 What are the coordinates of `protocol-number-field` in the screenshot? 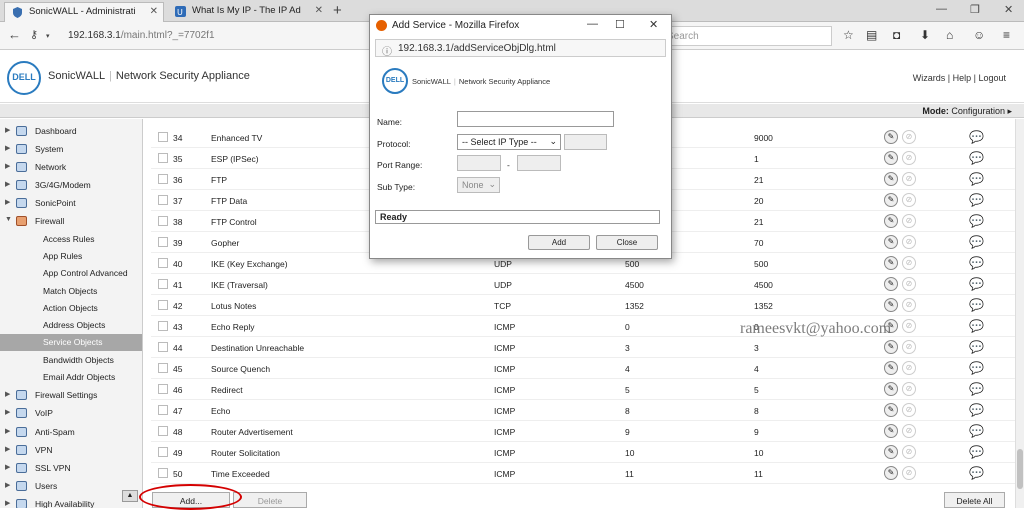 It's located at (585, 142).